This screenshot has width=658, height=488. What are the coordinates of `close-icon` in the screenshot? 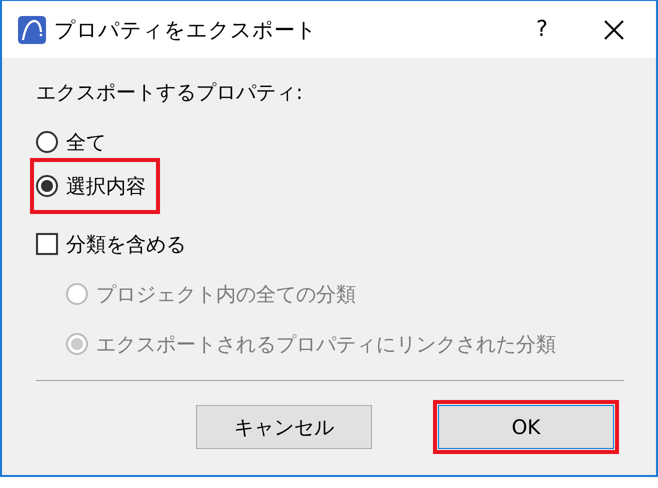 It's located at (614, 29).